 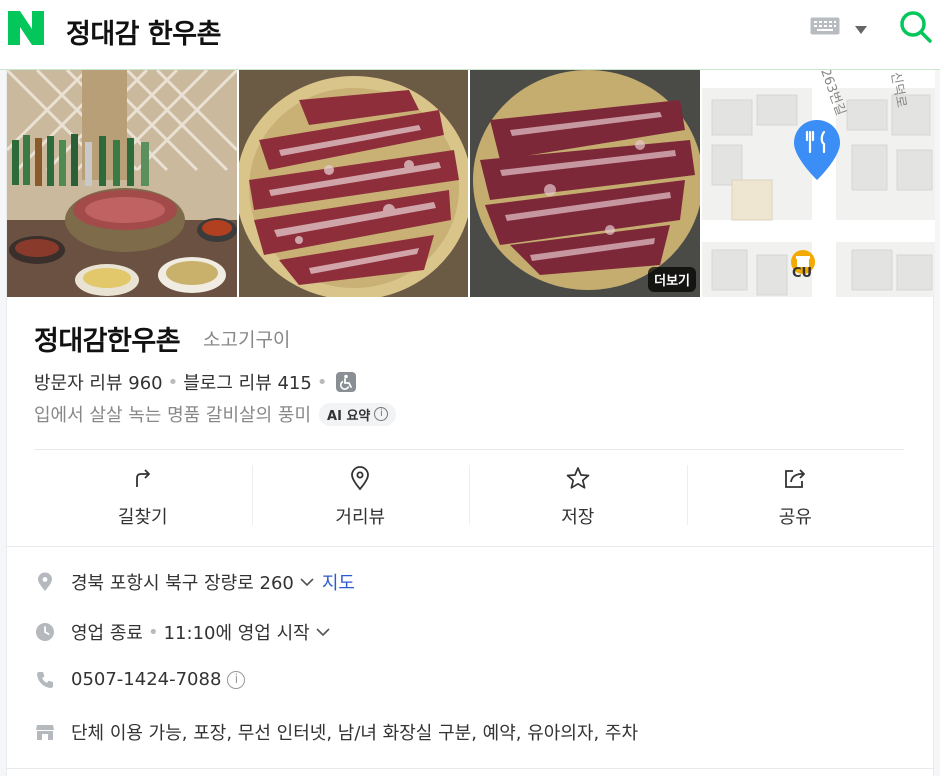 What do you see at coordinates (916, 27) in the screenshot?
I see `search-icon` at bounding box center [916, 27].